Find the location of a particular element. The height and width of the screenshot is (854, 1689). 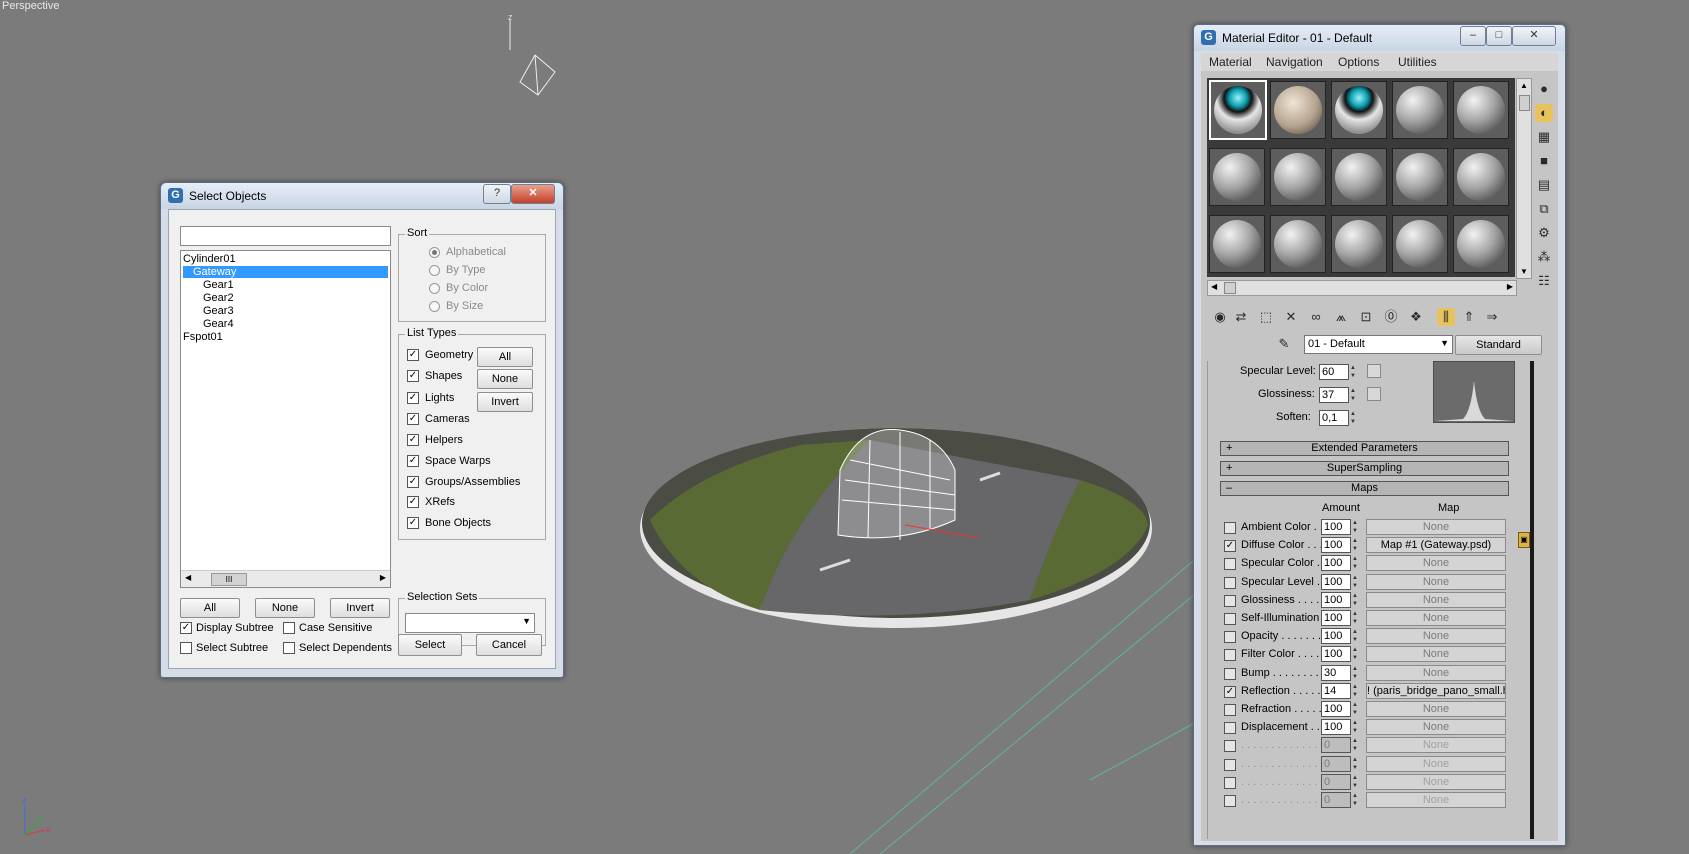

options-icon: ⚙ is located at coordinates (1544, 233).